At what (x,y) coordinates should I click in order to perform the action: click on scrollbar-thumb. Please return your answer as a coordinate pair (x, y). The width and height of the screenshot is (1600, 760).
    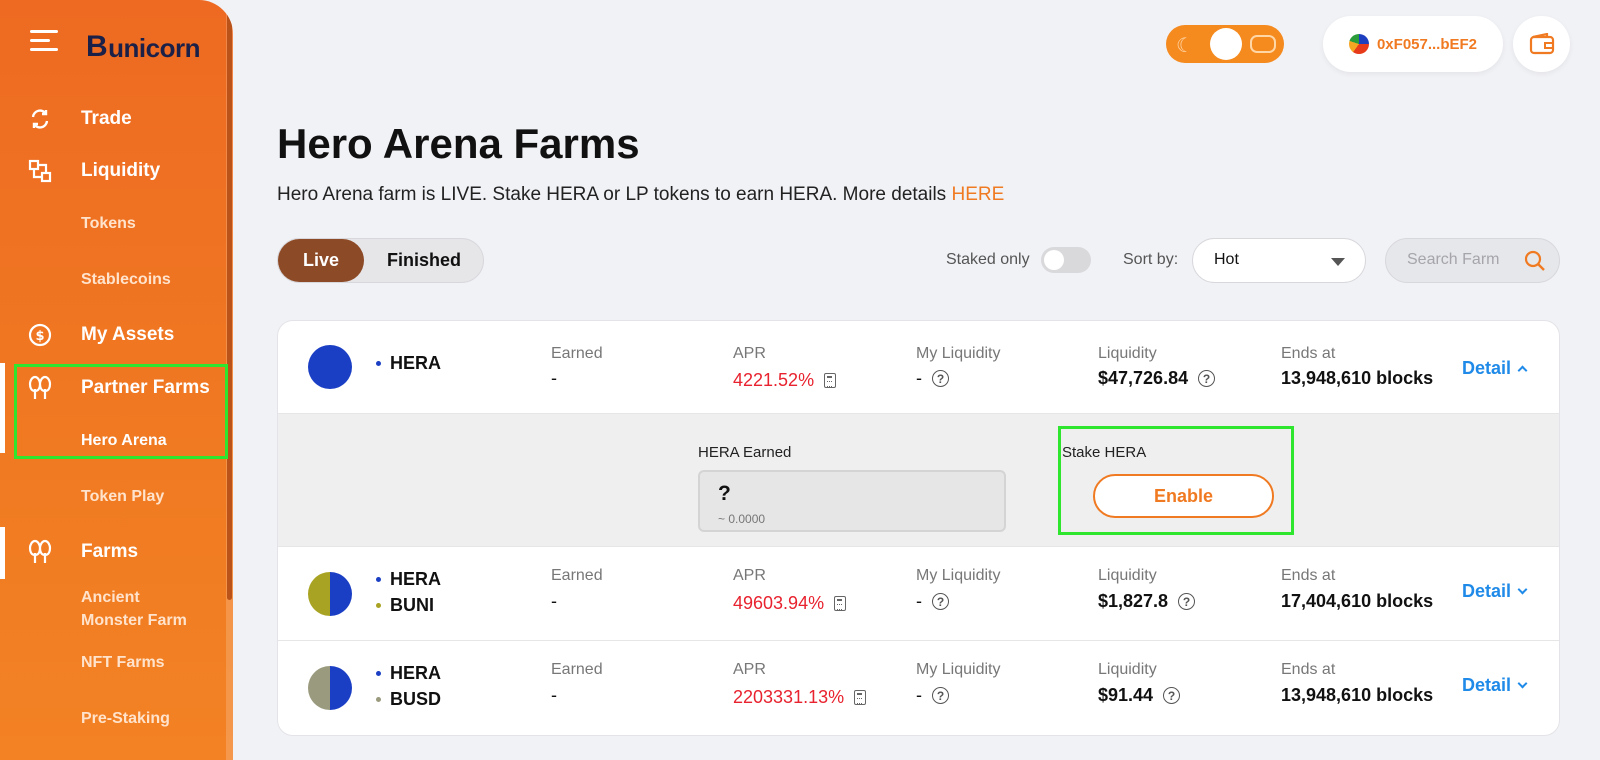
    Looking at the image, I should click on (229, 300).